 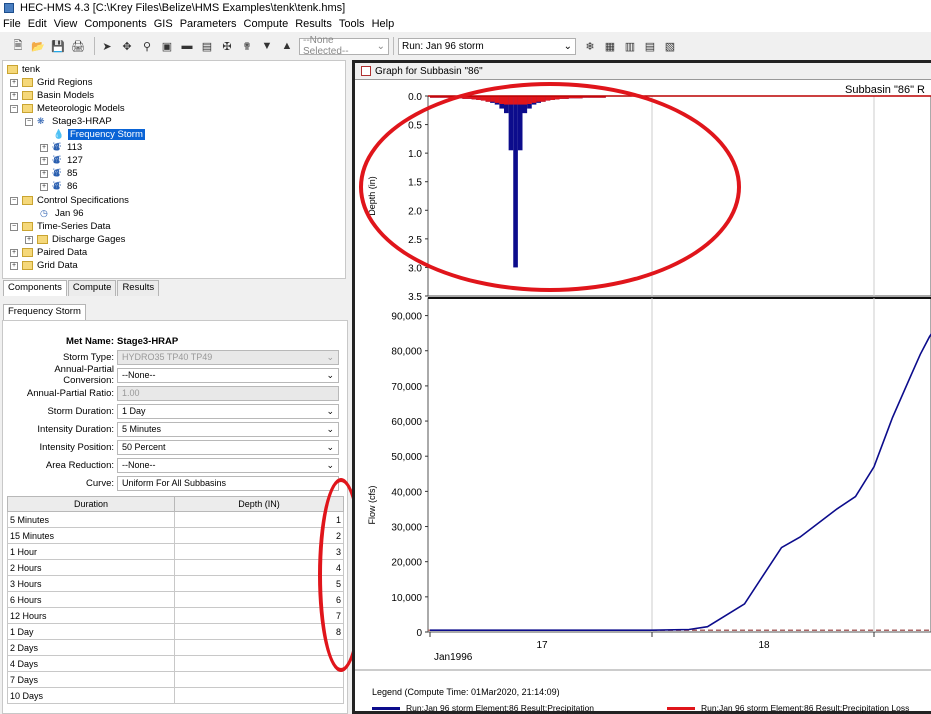 I want to click on tree-subbasin-86: + ⛇ 86, so click(x=59, y=186).